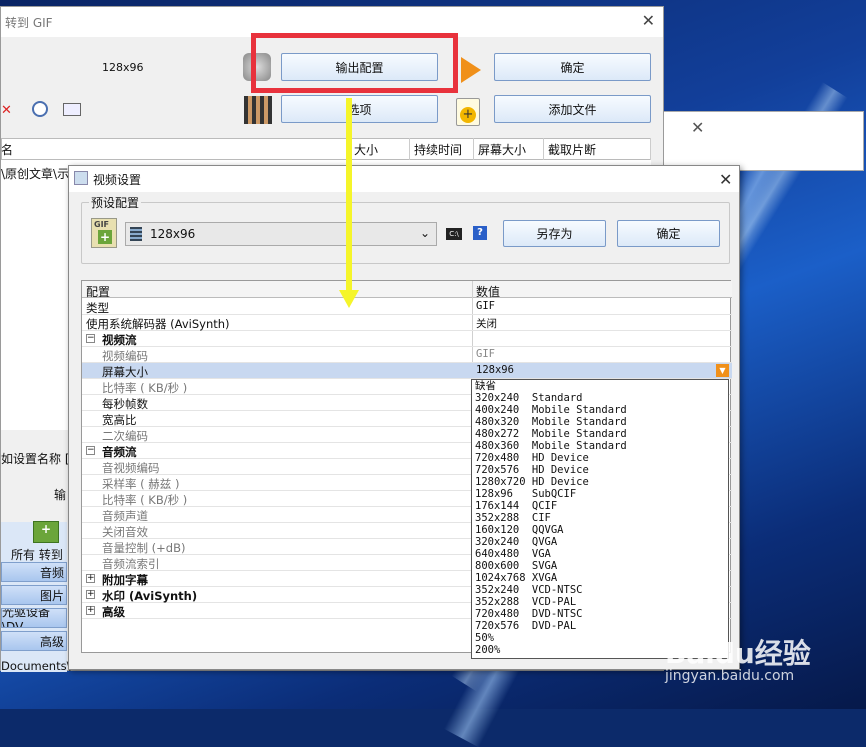 Image resolution: width=866 pixels, height=747 pixels. I want to click on column-size: 大小, so click(380, 149).